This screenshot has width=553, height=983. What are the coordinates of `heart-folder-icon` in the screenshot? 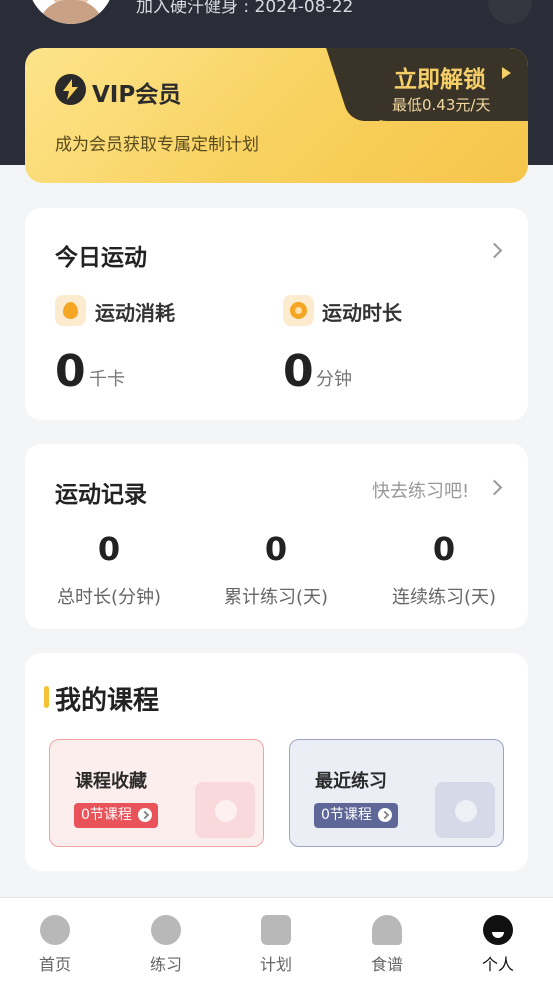 It's located at (225, 810).